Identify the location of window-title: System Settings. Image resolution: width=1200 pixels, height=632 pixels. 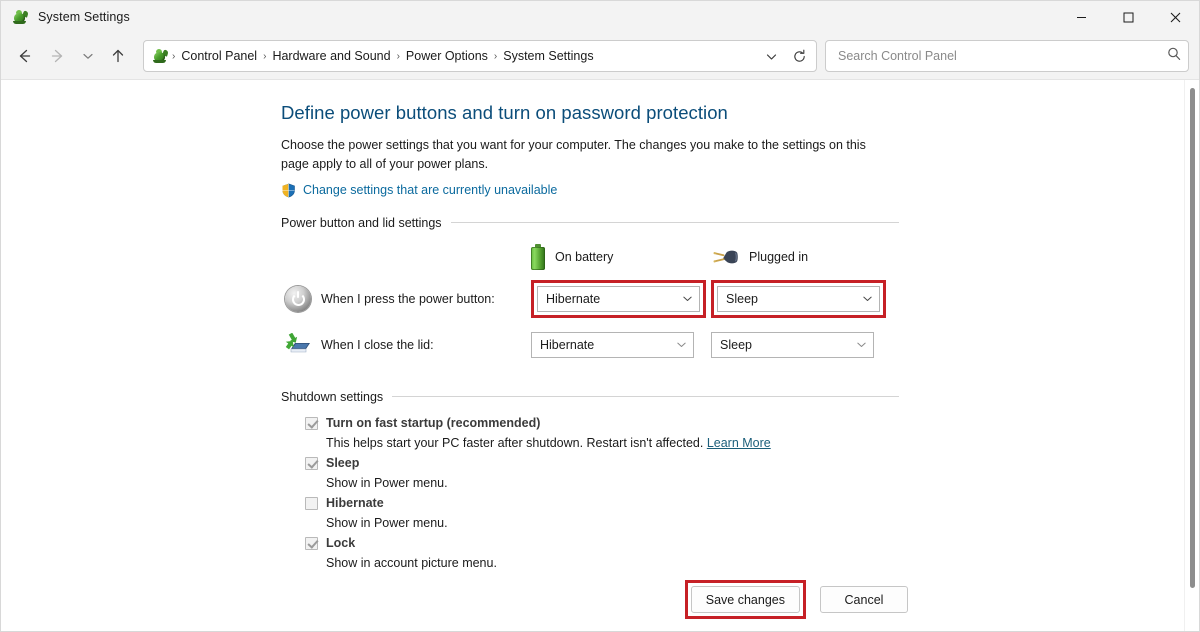
(84, 17).